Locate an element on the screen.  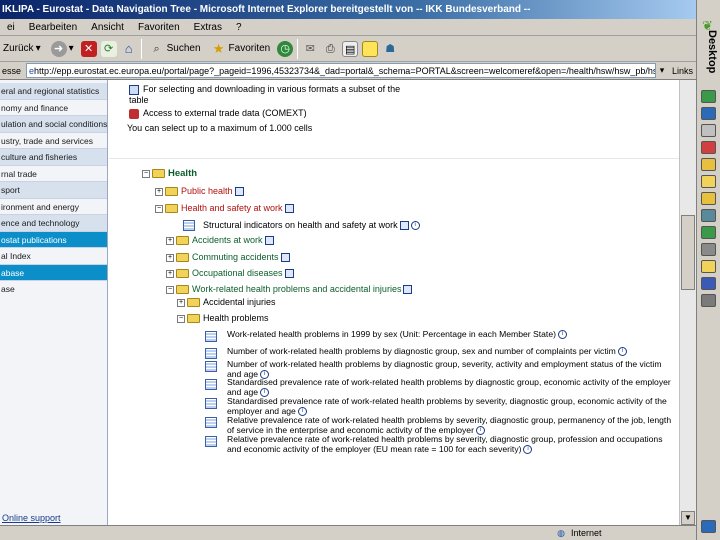
tree-node-health: − Health is located at coordinates (169, 173).